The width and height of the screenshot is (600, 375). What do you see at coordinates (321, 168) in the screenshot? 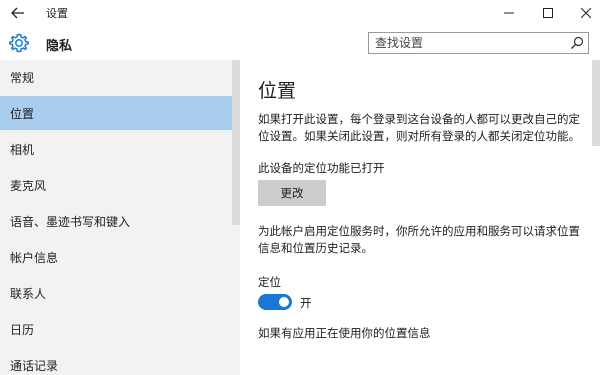
I see `device-location-status: 此设备的定位功能已打开` at bounding box center [321, 168].